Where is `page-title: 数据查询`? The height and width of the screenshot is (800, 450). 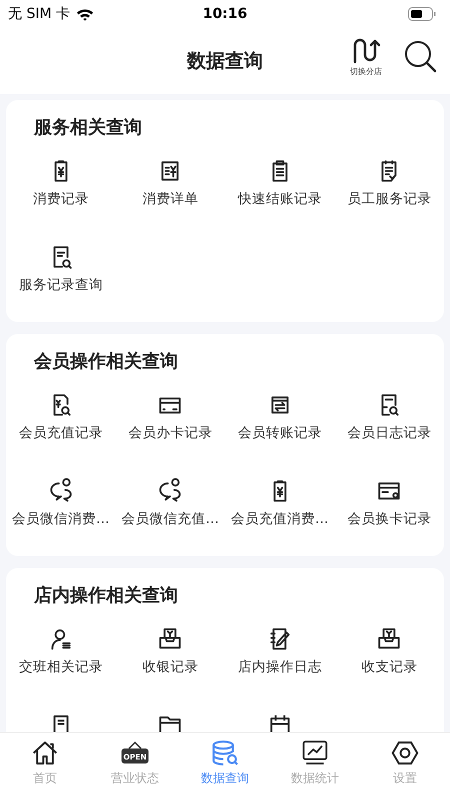
page-title: 数据查询 is located at coordinates (225, 61).